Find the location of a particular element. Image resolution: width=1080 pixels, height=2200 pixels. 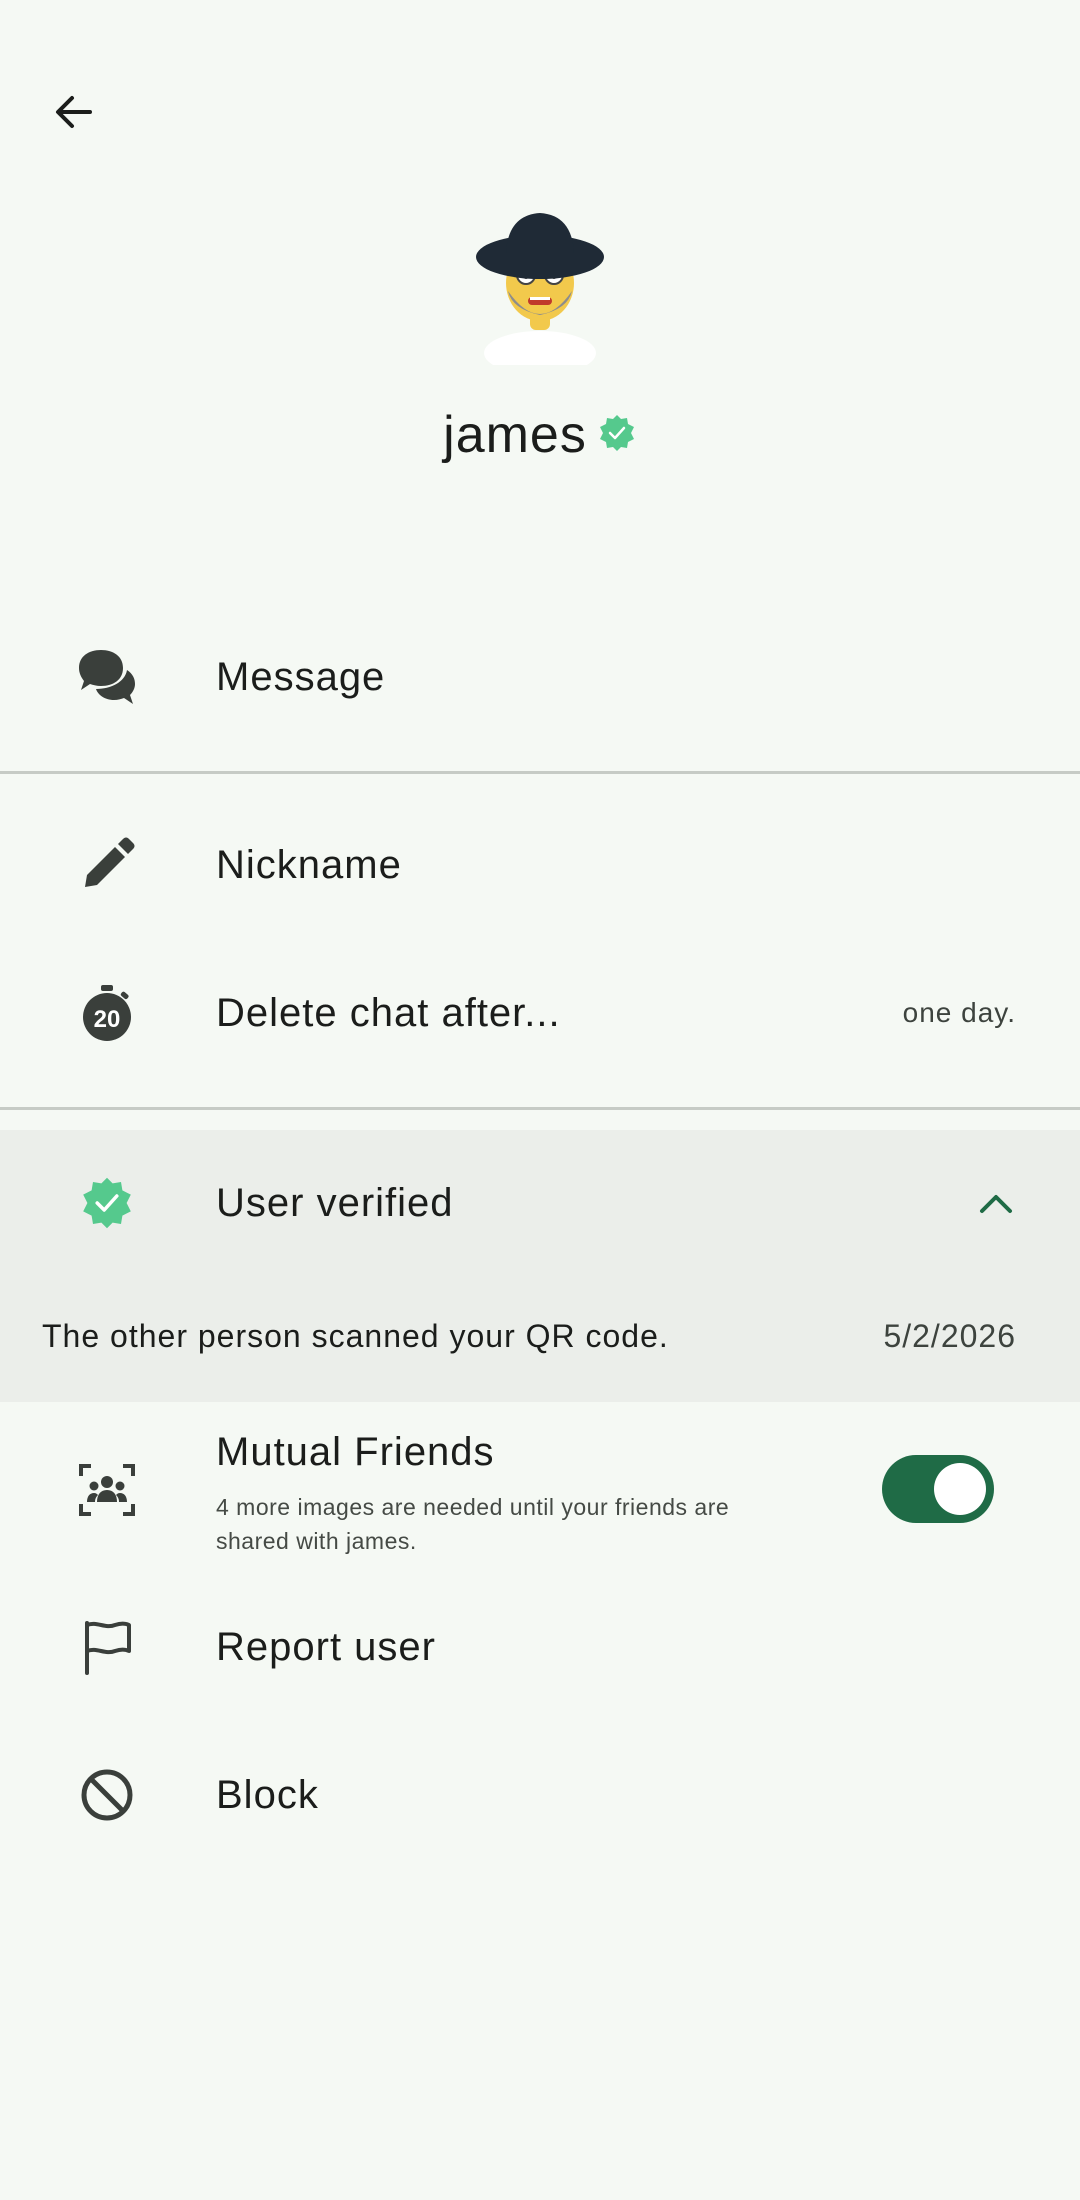

verified-date: 5/2/2026 is located at coordinates (949, 1336).